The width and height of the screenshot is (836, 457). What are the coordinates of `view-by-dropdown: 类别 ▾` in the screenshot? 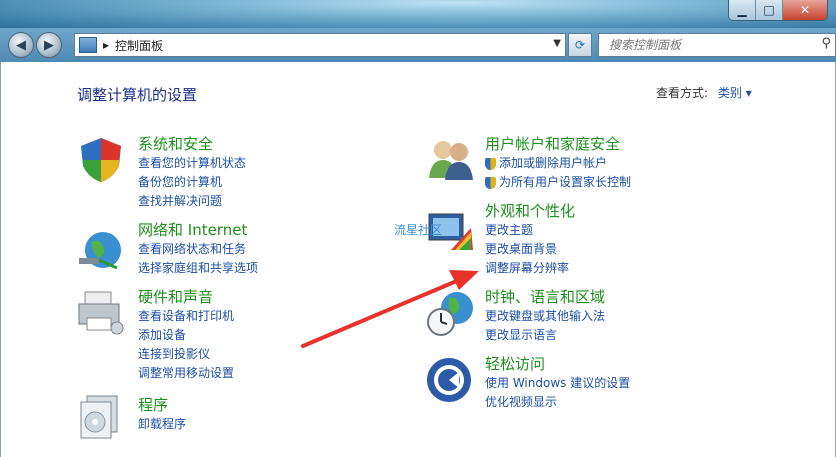 It's located at (735, 93).